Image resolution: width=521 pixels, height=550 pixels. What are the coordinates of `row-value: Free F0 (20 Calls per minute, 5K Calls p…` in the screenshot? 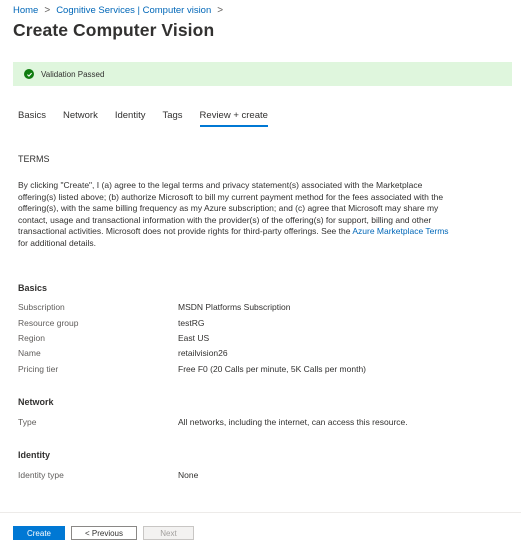 It's located at (272, 369).